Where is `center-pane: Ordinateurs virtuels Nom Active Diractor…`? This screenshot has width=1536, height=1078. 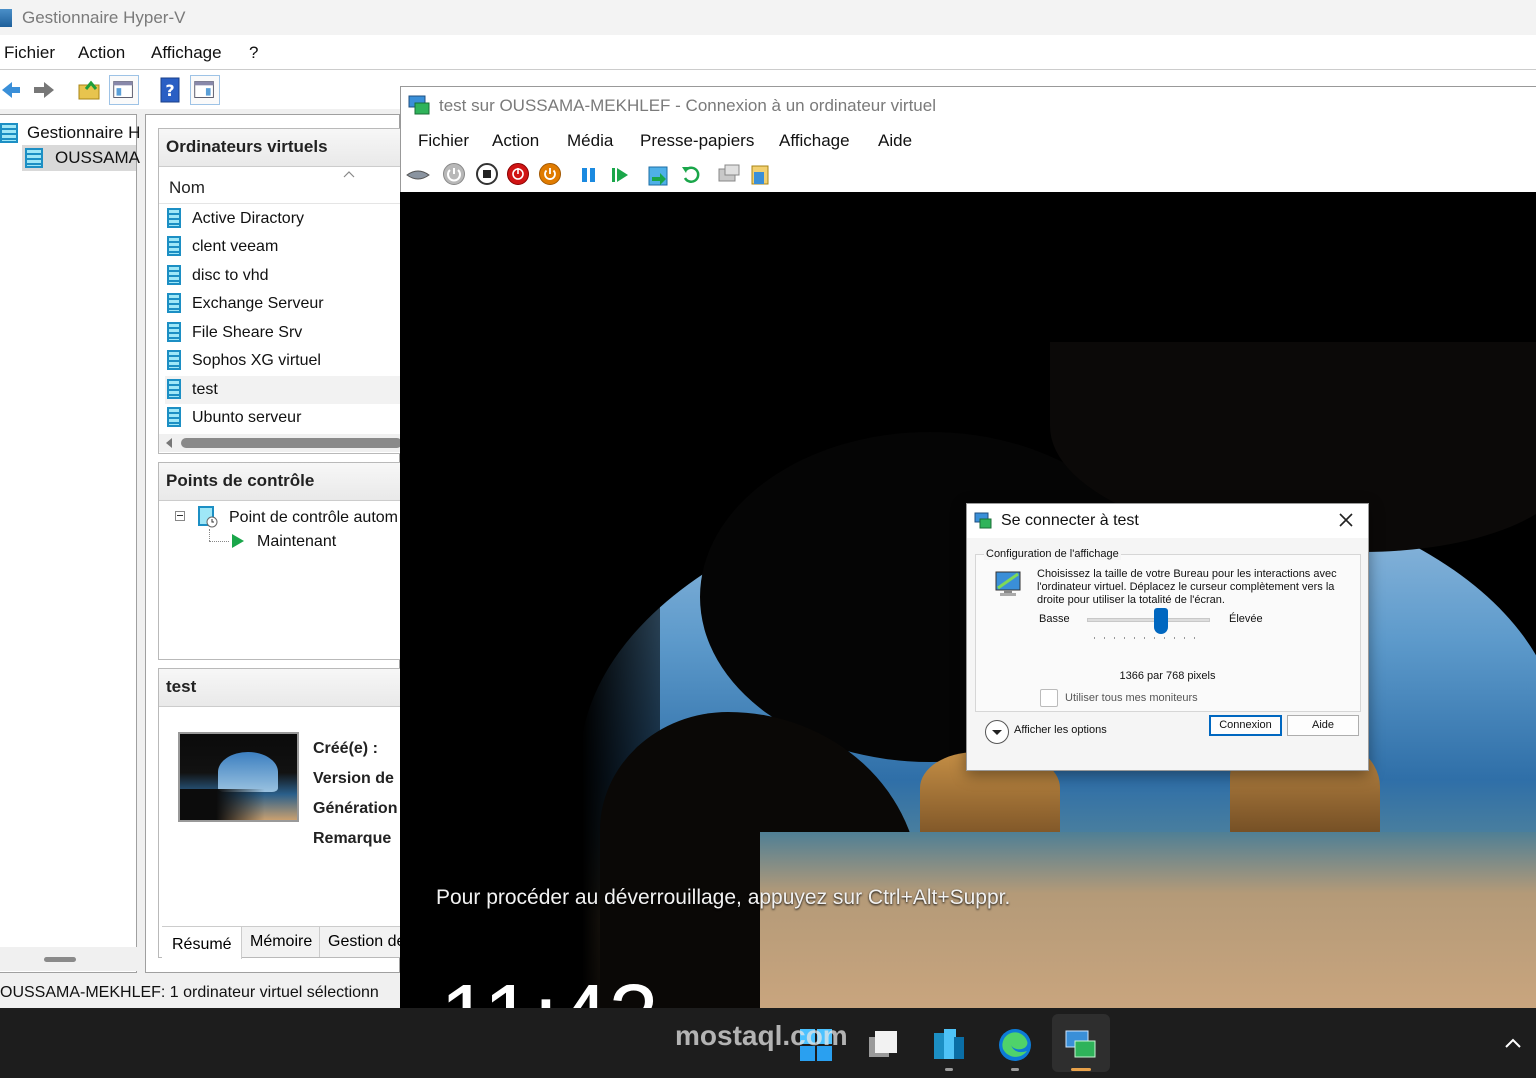
center-pane: Ordinateurs virtuels Nom Active Diractor… is located at coordinates (273, 543).